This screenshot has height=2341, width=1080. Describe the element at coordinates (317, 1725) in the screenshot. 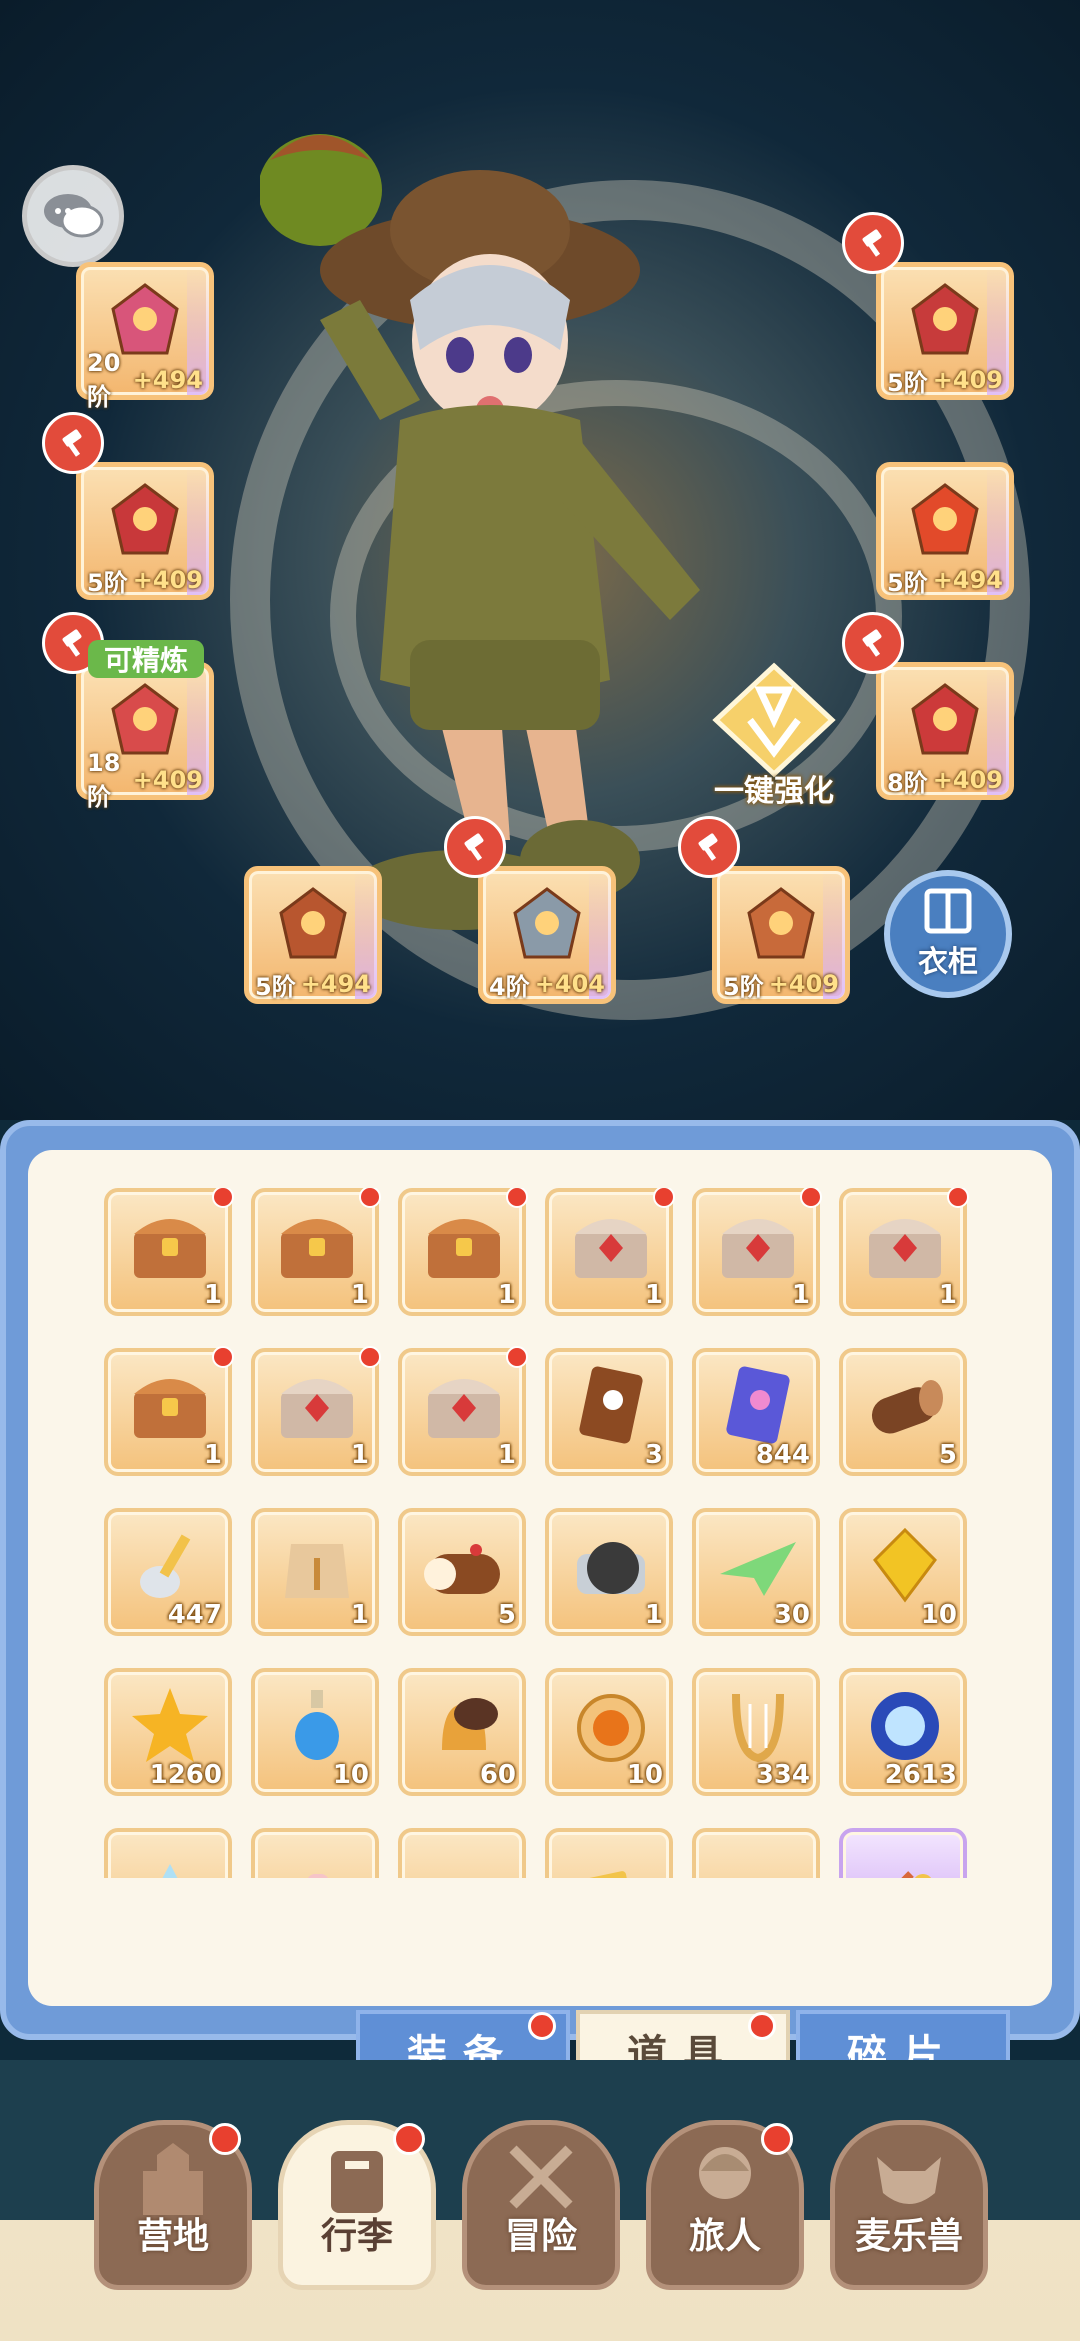

I see `blue-potion-icon` at that location.